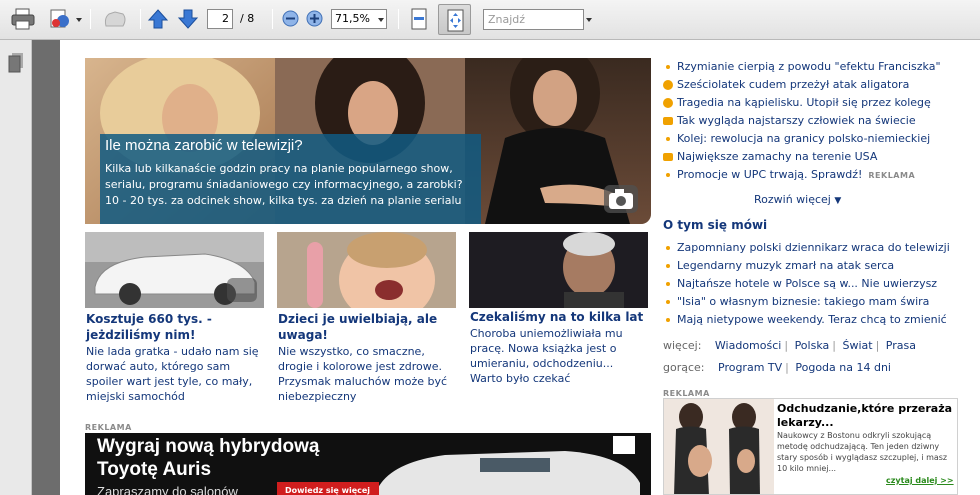 The image size is (980, 495). Describe the element at coordinates (419, 19) in the screenshot. I see `fit-width-icon` at that location.